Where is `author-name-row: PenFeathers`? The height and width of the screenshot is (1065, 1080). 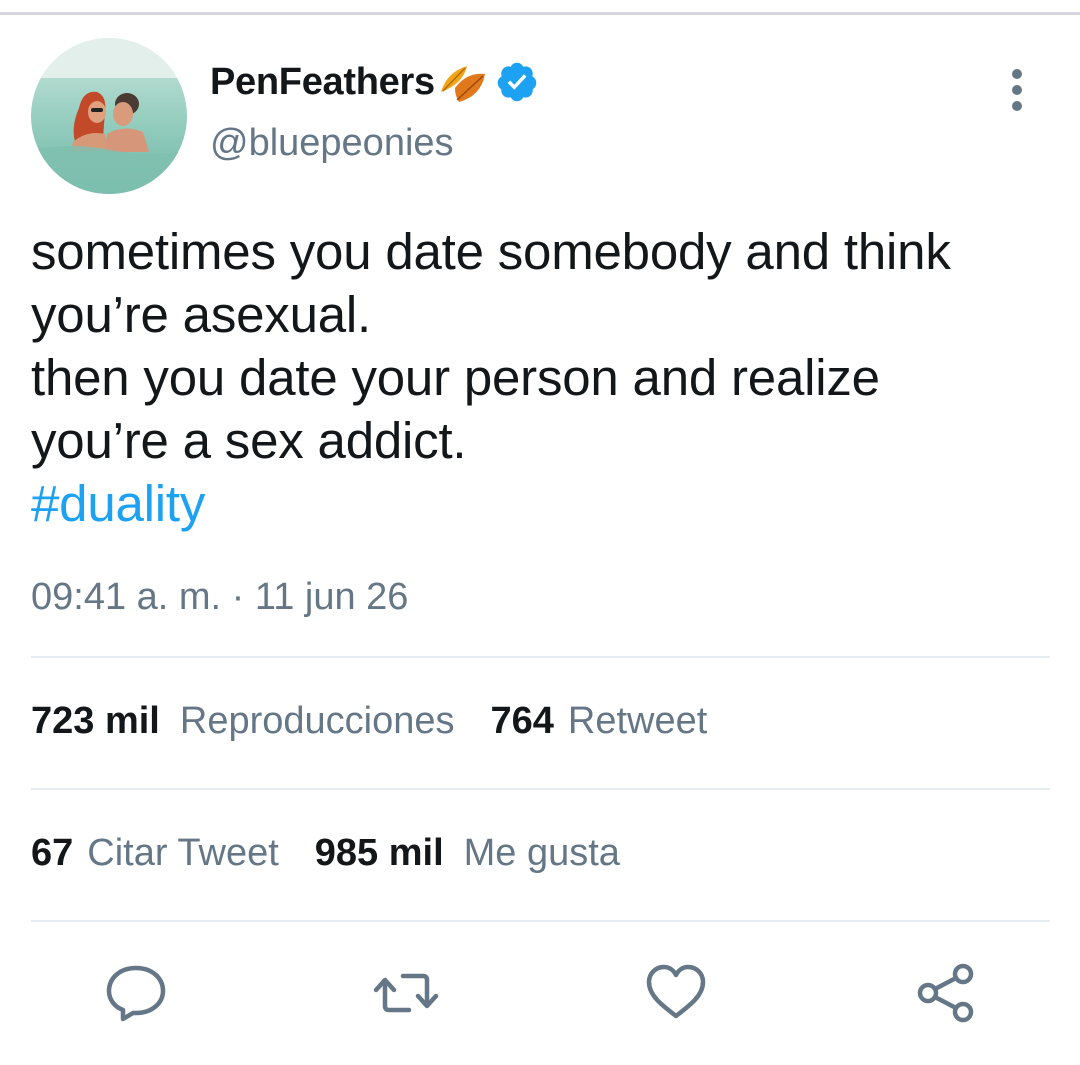
author-name-row: PenFeathers is located at coordinates (374, 82).